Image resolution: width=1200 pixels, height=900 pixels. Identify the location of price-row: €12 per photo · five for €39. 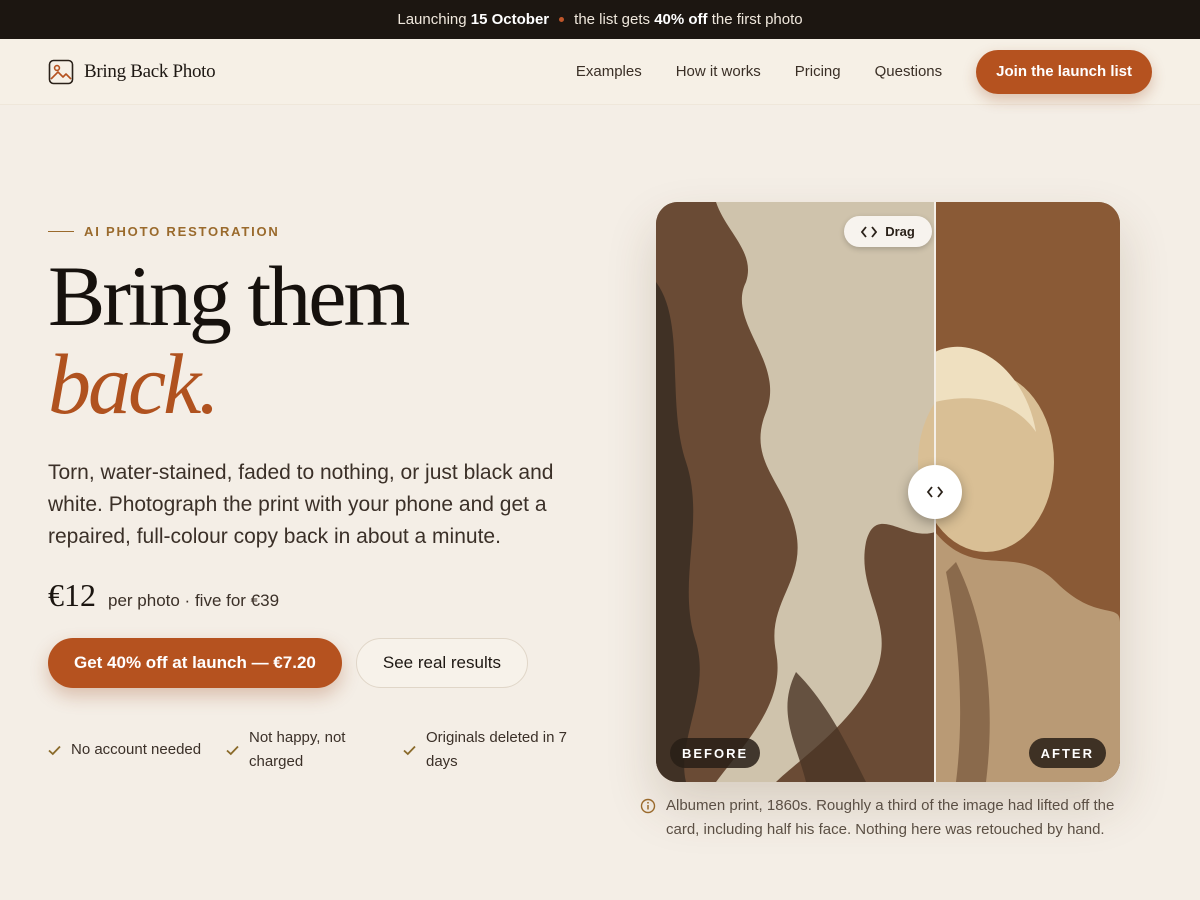
(313, 595).